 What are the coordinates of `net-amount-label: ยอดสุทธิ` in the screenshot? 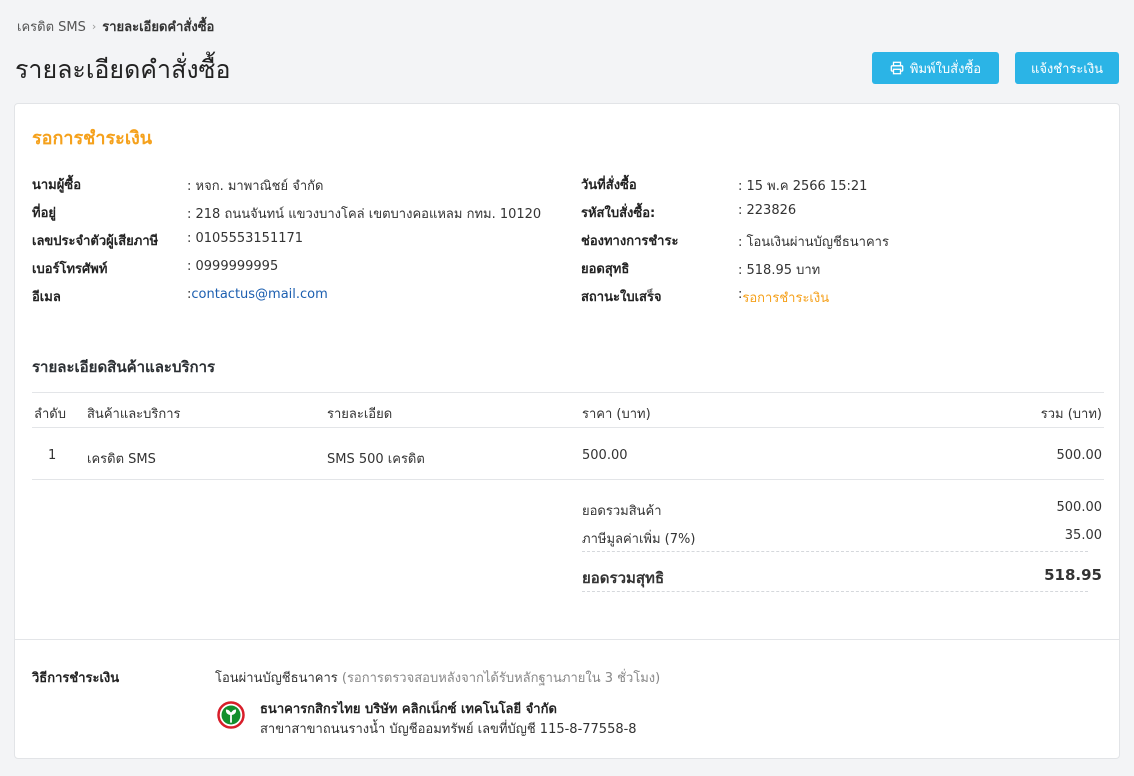 It's located at (605, 269).